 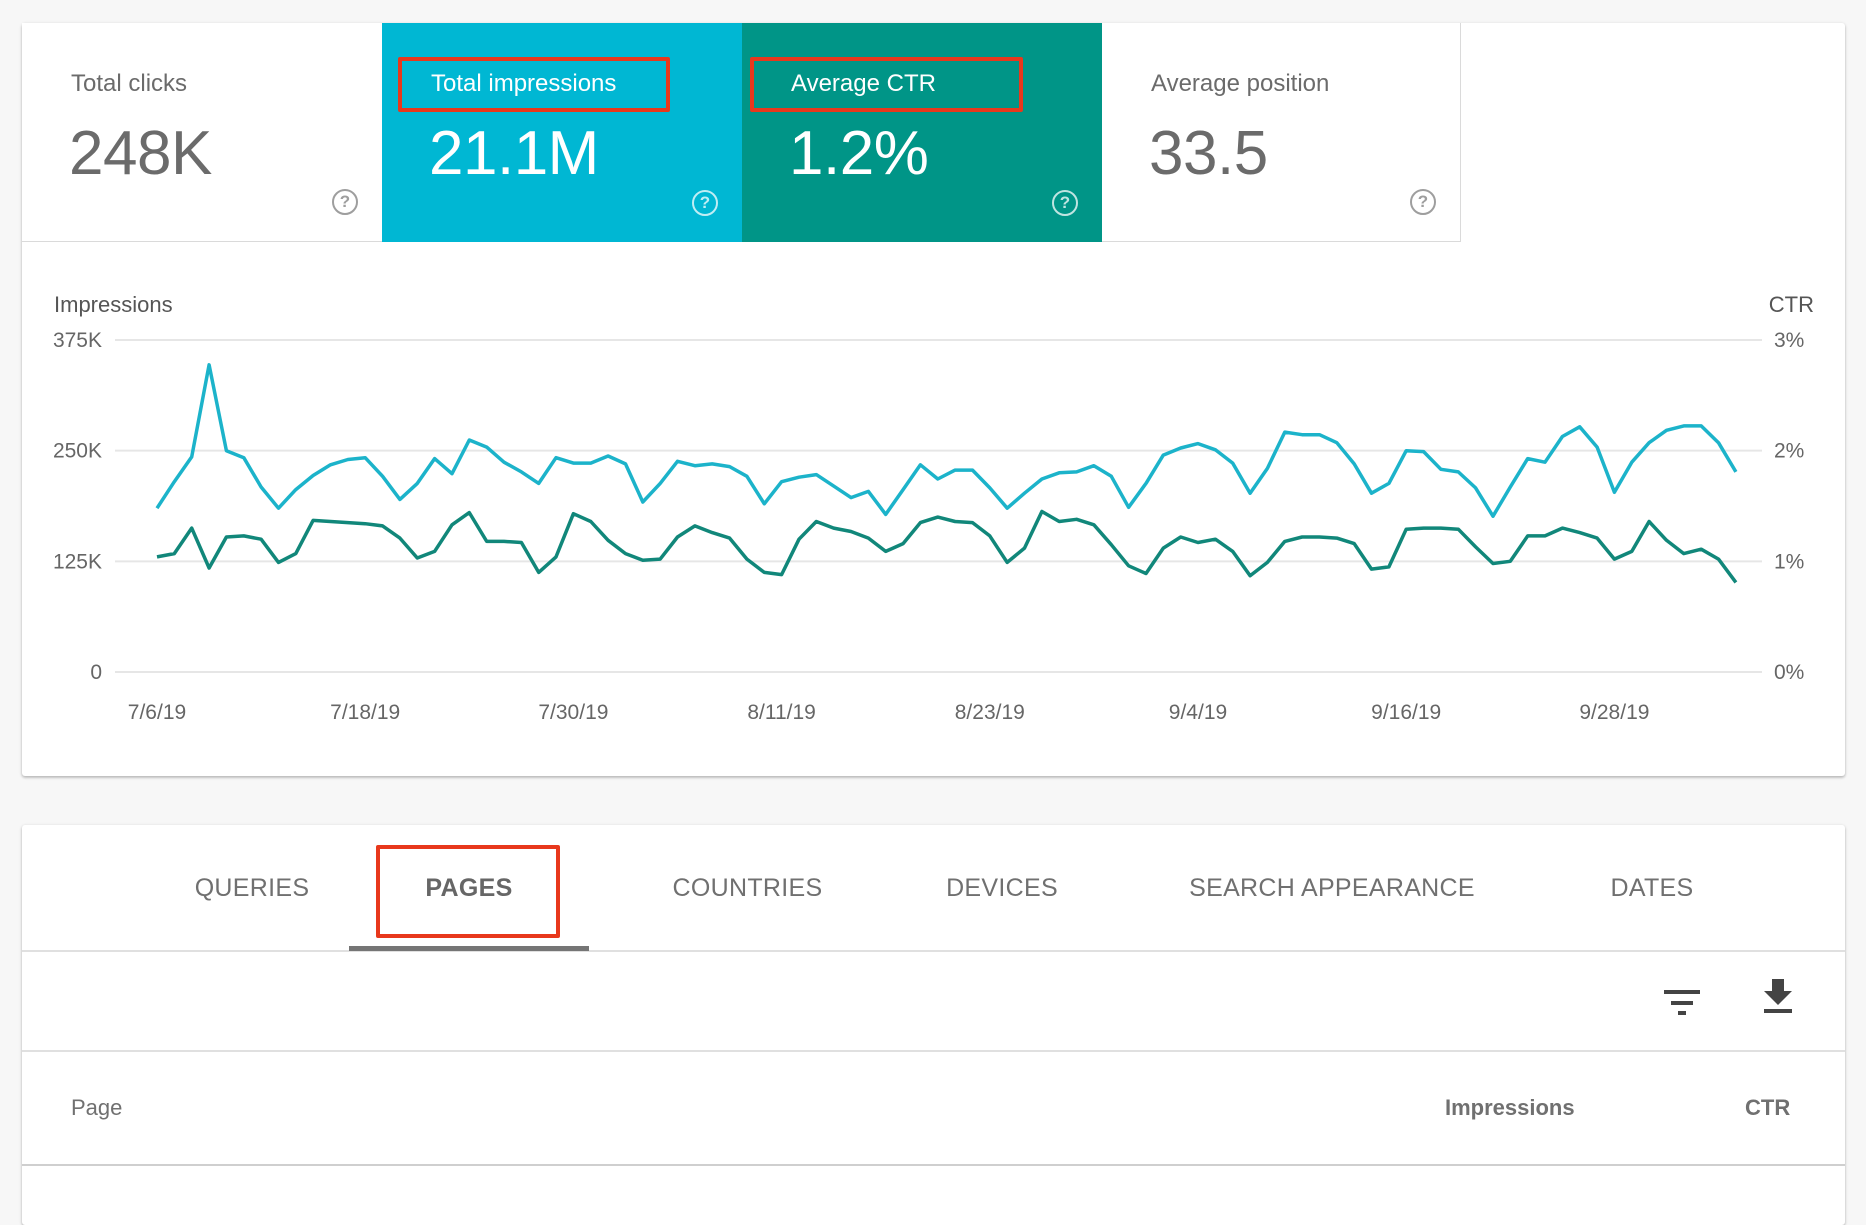 What do you see at coordinates (1778, 997) in the screenshot?
I see `download-icon` at bounding box center [1778, 997].